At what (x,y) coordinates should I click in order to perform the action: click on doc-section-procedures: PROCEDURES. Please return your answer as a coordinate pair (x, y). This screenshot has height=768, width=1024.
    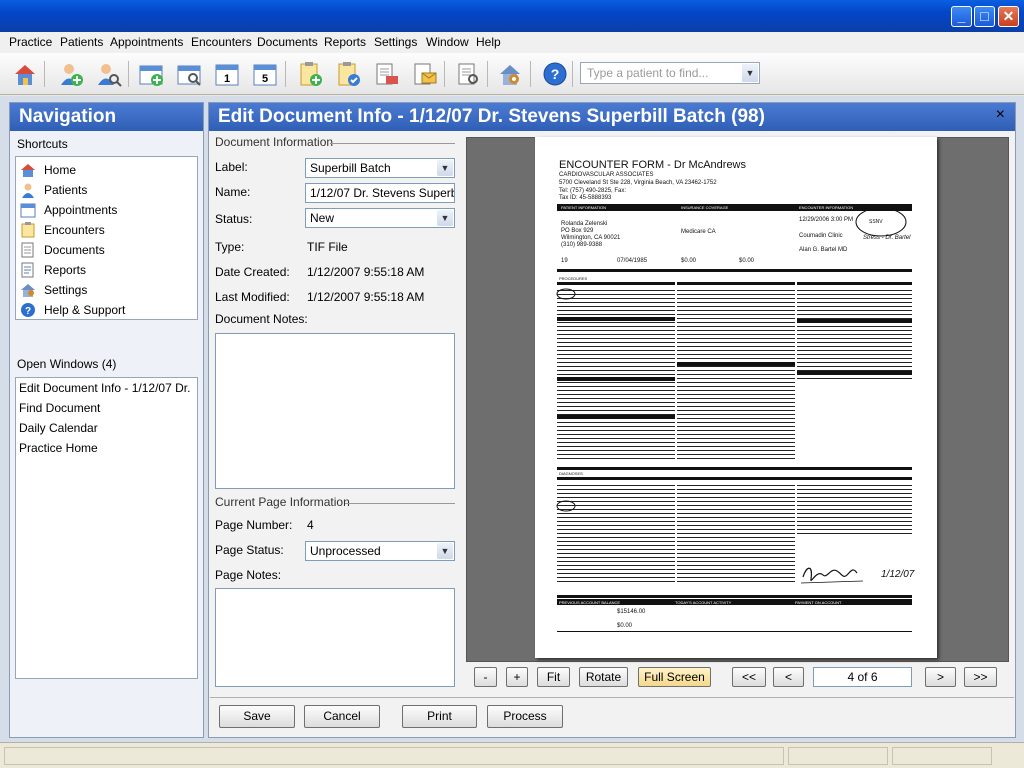
    Looking at the image, I should click on (573, 278).